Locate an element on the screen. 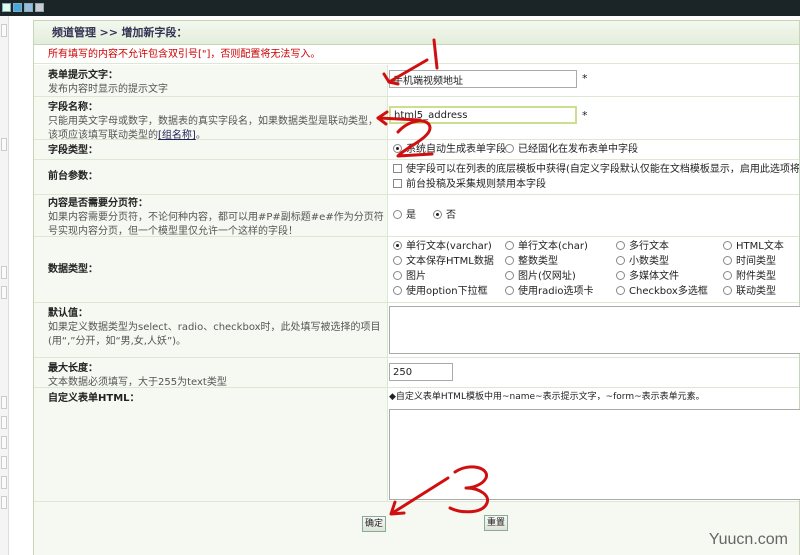 This screenshot has height=555, width=800. data-type-option: HTML文本 is located at coordinates (753, 247).